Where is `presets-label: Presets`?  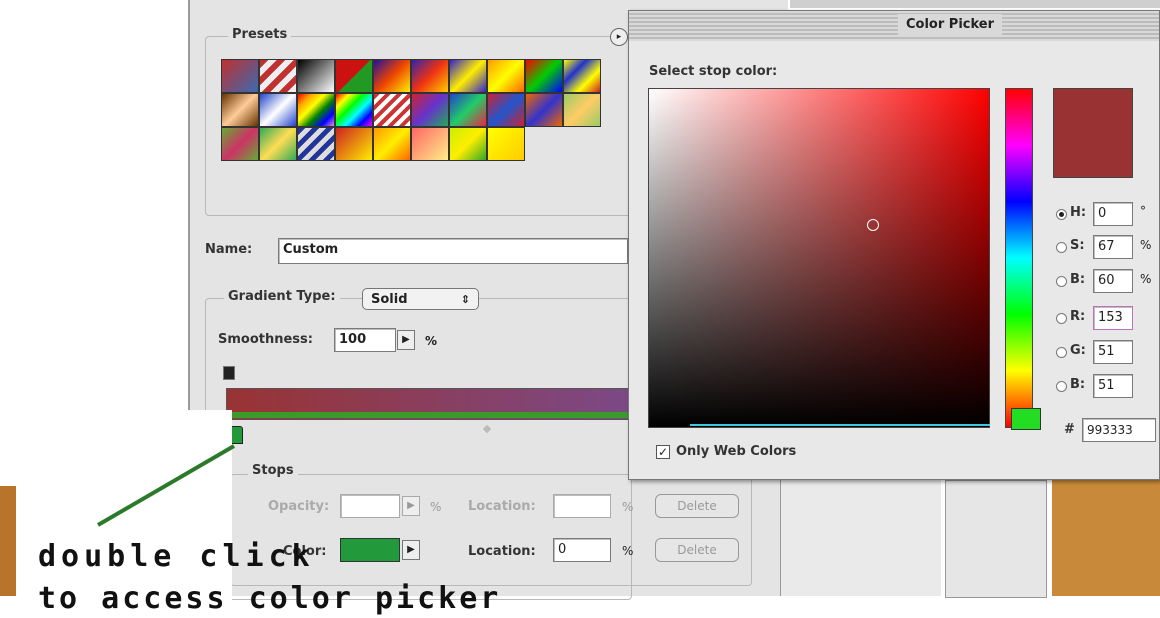
presets-label: Presets is located at coordinates (260, 34).